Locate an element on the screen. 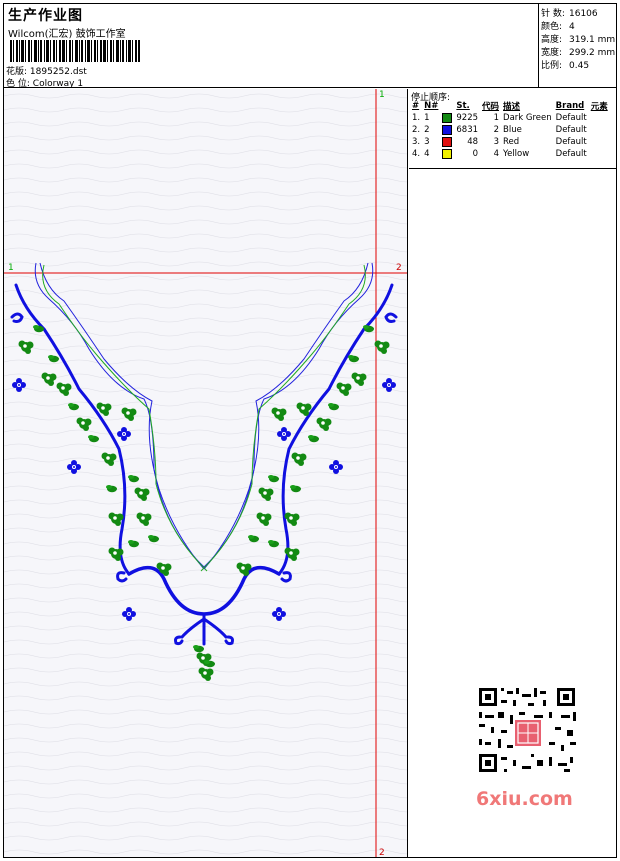  qr-code is located at coordinates (527, 730).